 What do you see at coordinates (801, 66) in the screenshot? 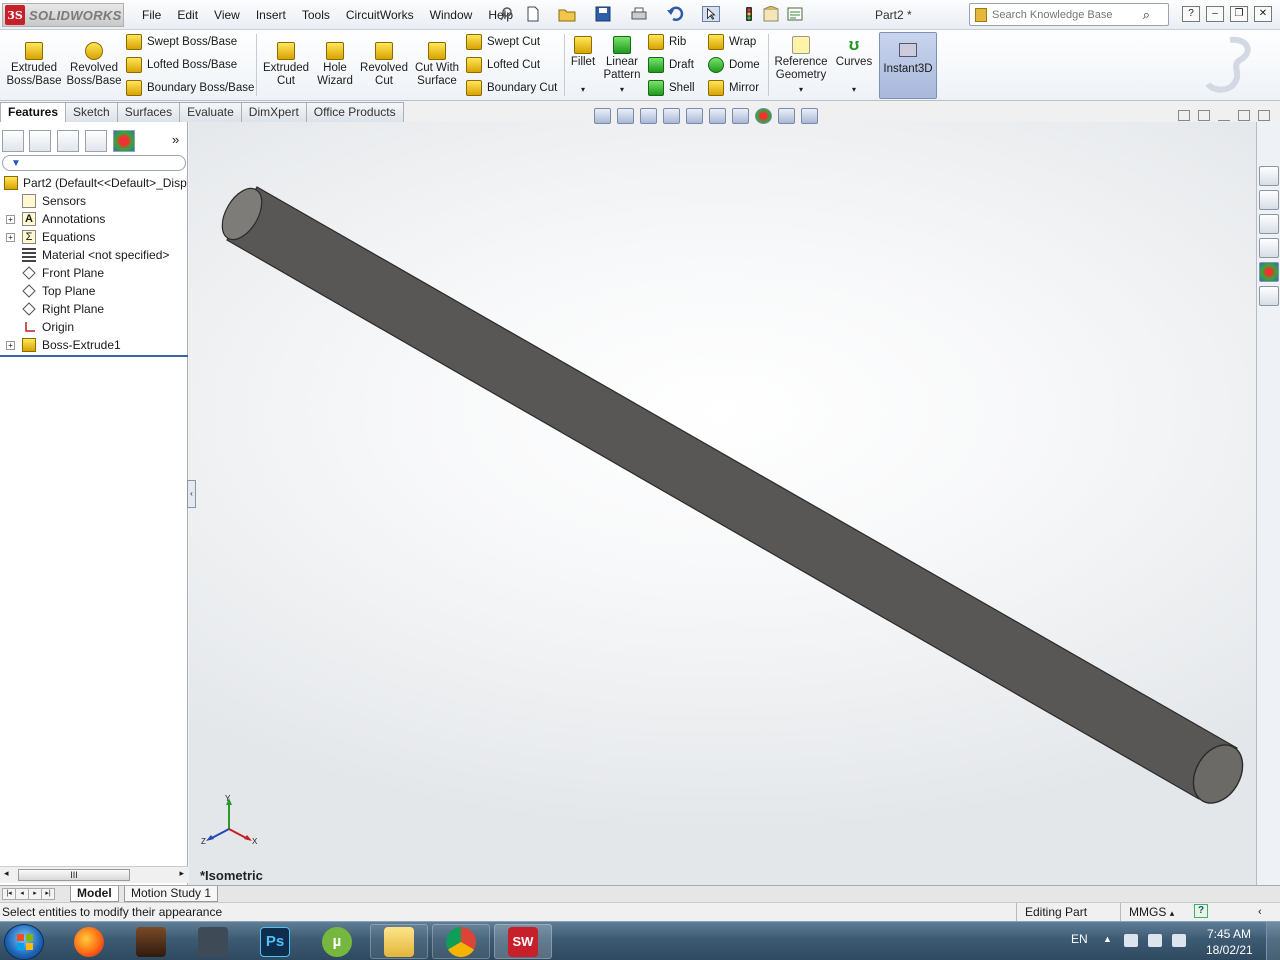
I see `reference-geometry-button: Reference Geometry ▾` at bounding box center [801, 66].